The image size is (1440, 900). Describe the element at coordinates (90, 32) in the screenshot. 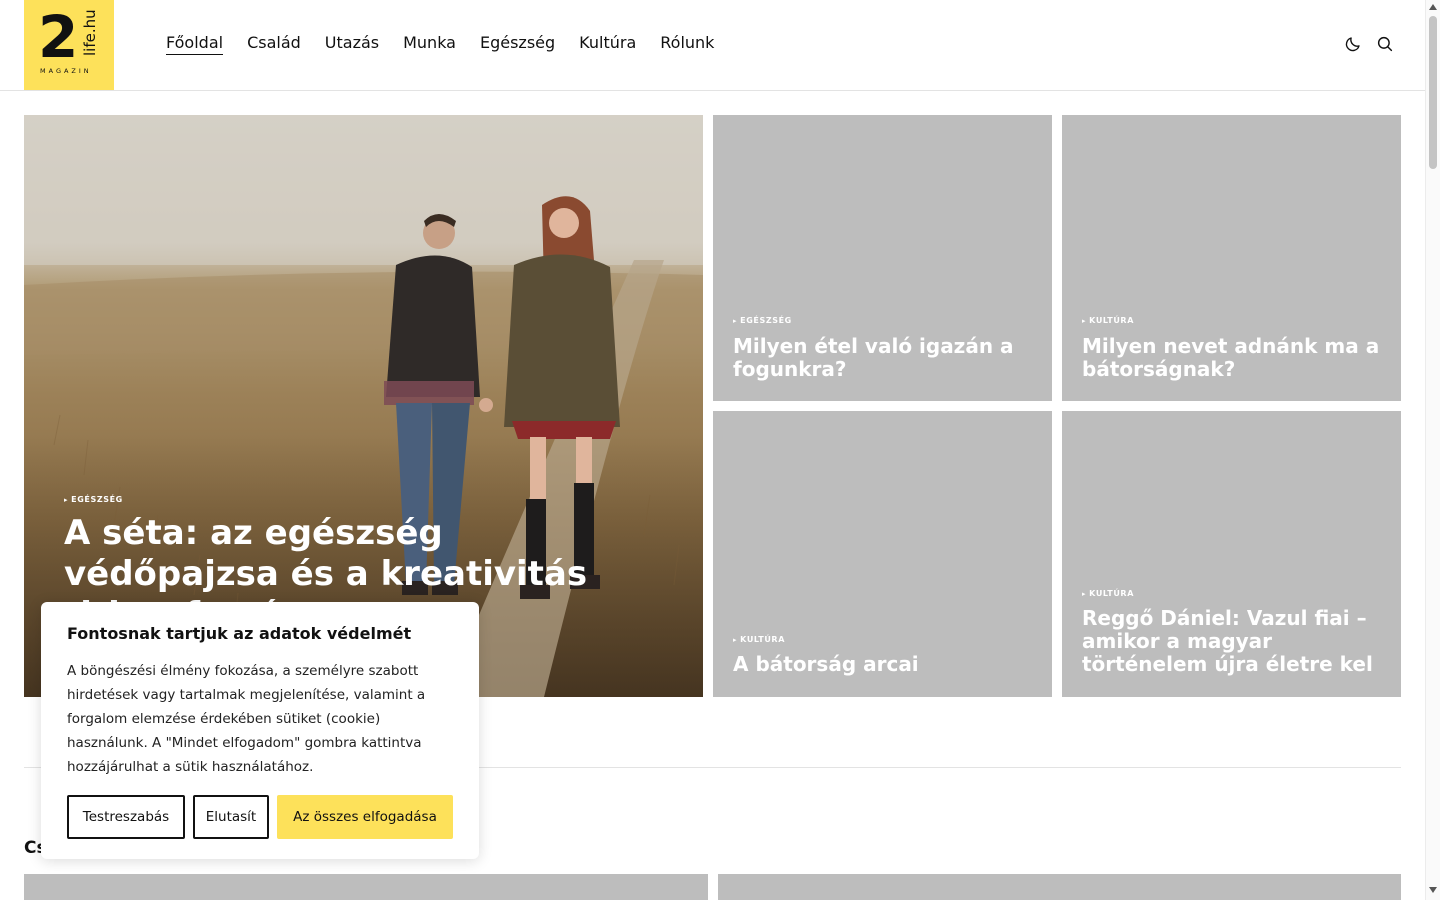

I see `logo-site-name: life.hu` at that location.